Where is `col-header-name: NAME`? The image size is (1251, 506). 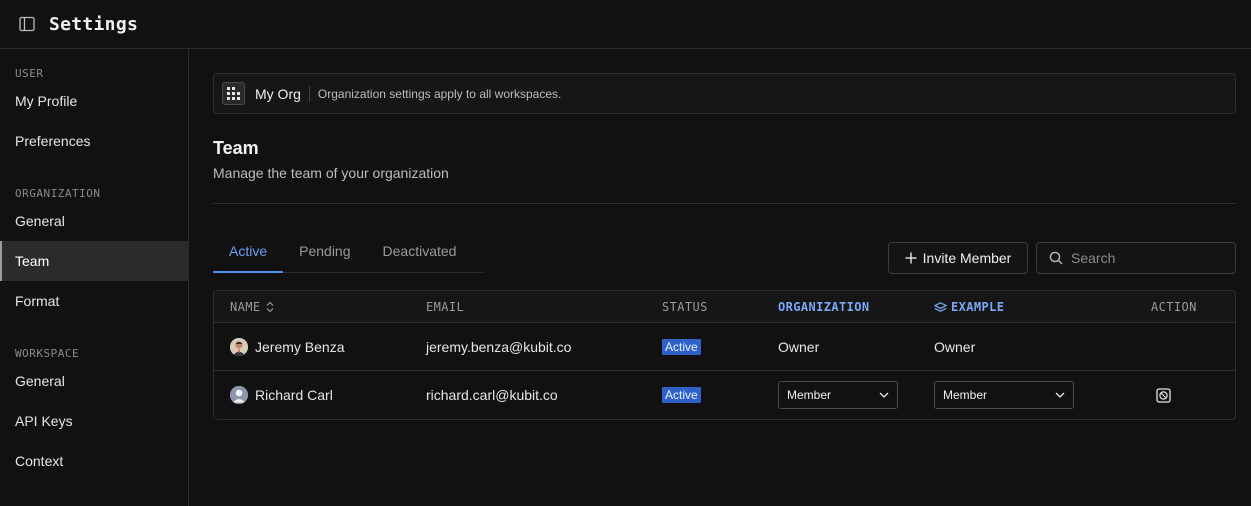
col-header-name: NAME is located at coordinates (252, 307).